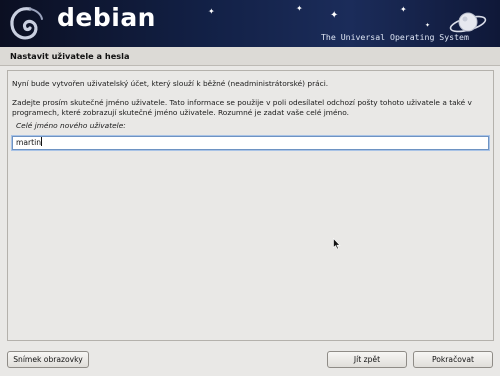  What do you see at coordinates (250, 143) in the screenshot?
I see `full-name-input: martin` at bounding box center [250, 143].